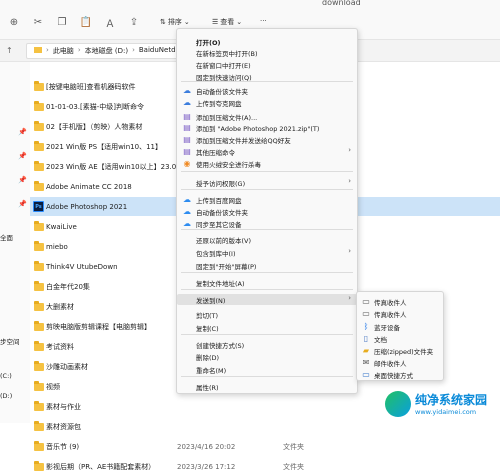 This screenshot has width=500, height=476. I want to click on more-button: ···, so click(263, 21).